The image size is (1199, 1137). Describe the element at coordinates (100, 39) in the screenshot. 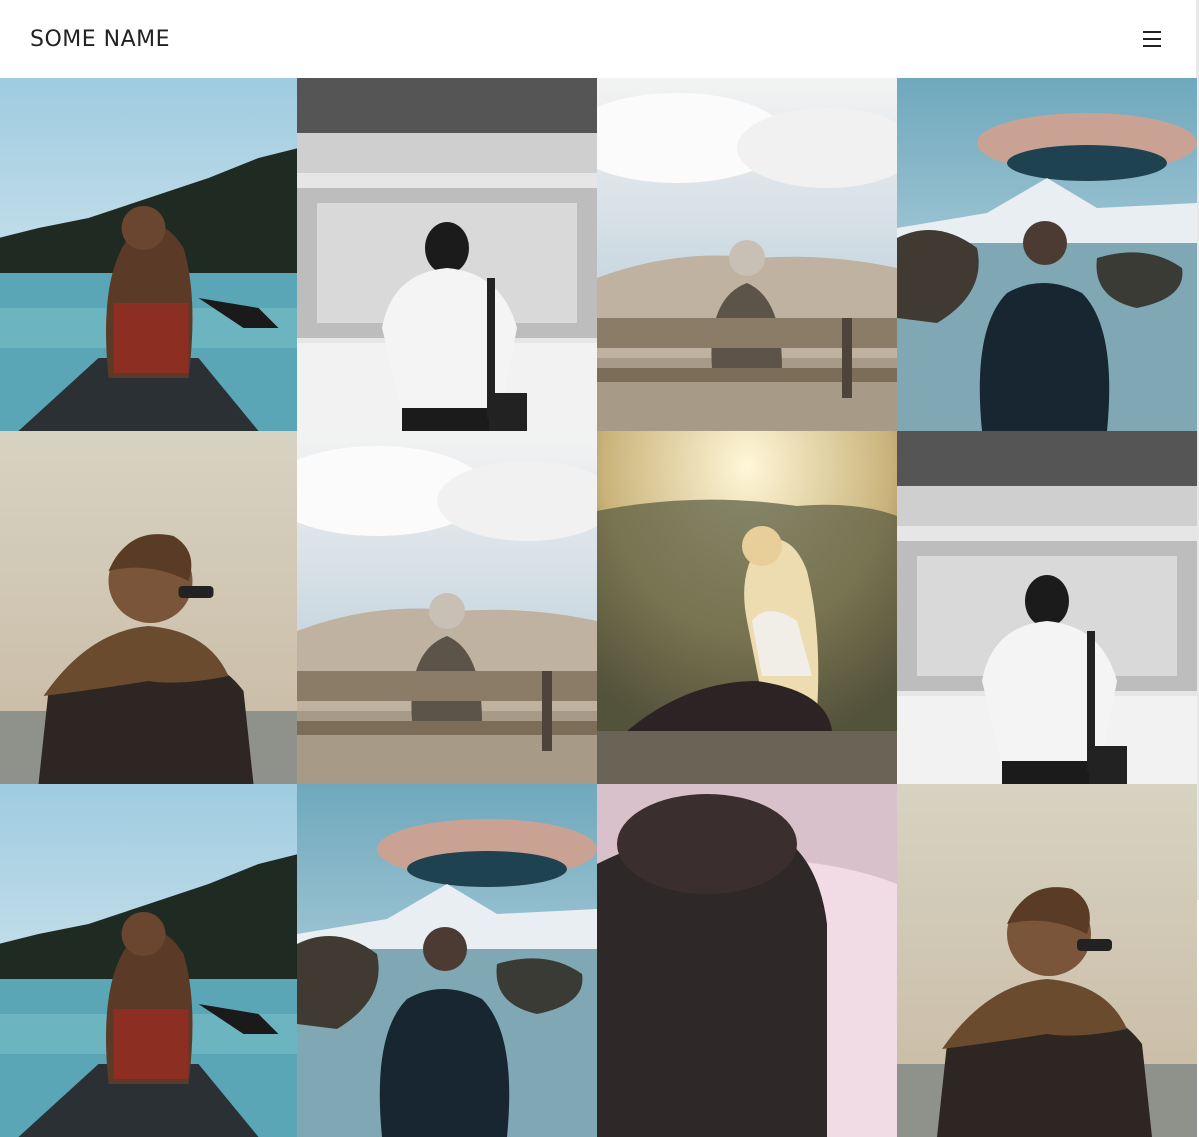

I see `site-title: SOME NAME` at that location.